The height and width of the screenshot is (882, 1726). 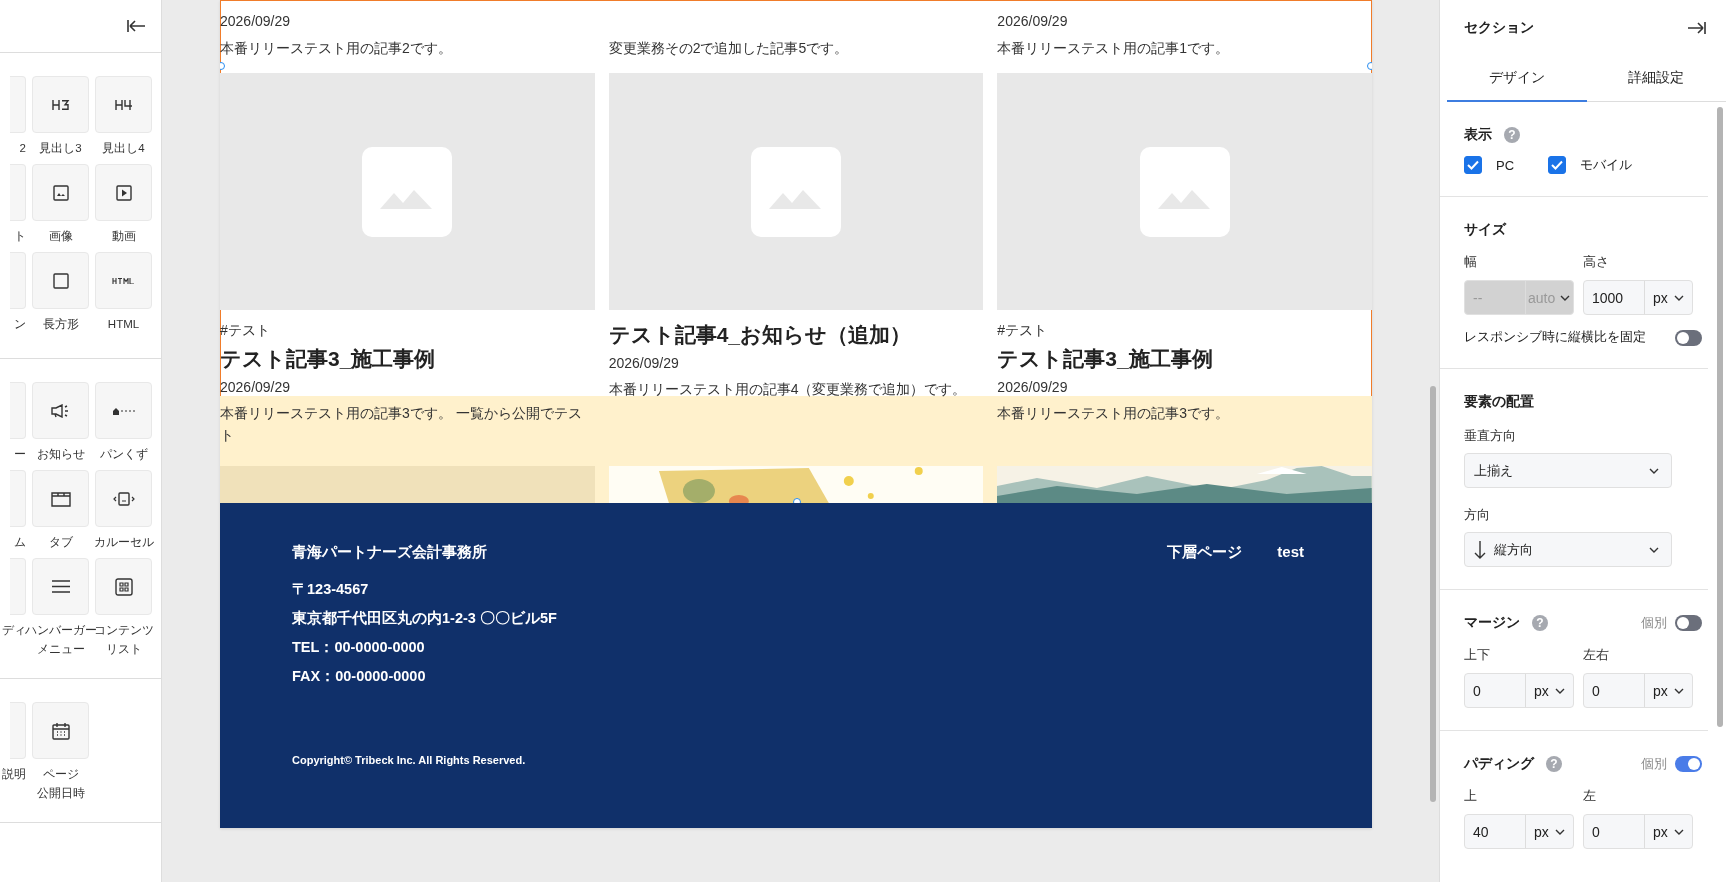 I want to click on panel-title: セクション, so click(x=1499, y=27).